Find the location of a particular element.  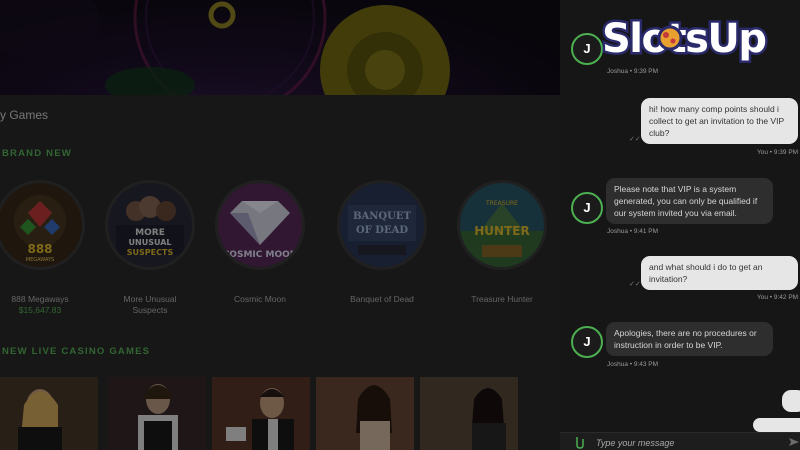

svg-text: COSMIC MOON is located at coordinates (260, 255).